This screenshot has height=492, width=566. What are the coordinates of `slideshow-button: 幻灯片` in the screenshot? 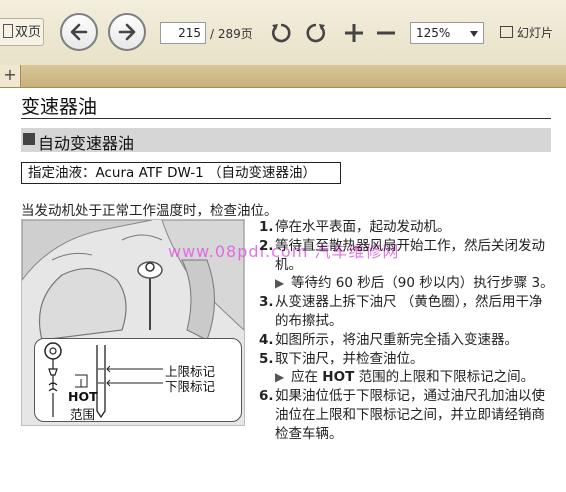 It's located at (526, 32).